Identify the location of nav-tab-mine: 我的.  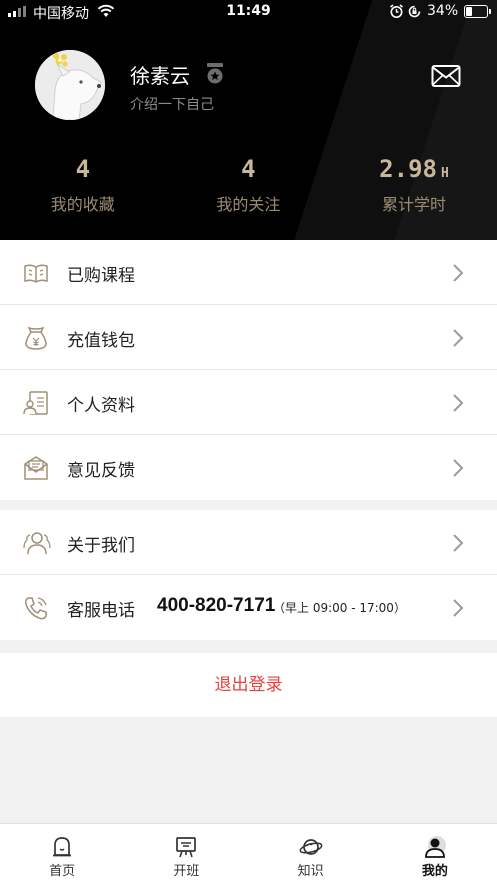
(435, 853).